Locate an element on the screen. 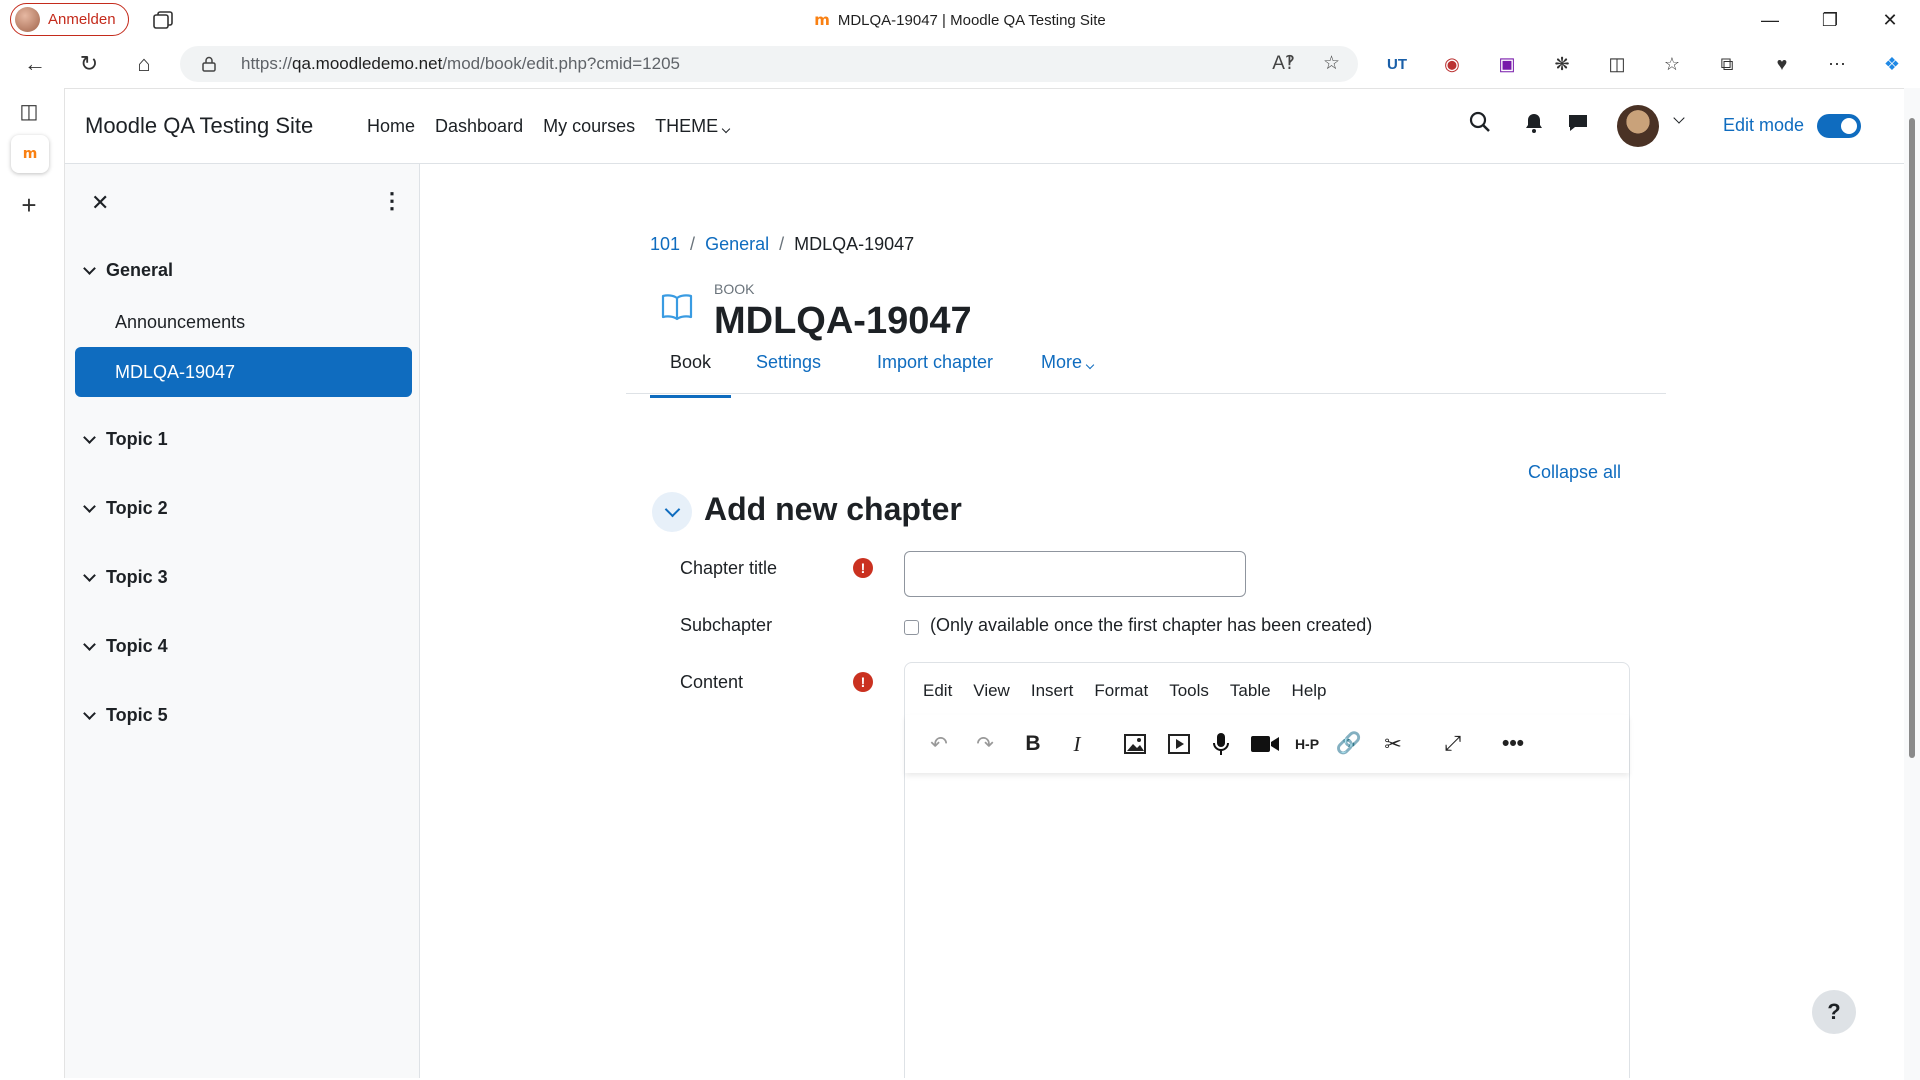 The height and width of the screenshot is (1080, 1920). tab-import-chapter: Import chapter is located at coordinates (935, 370).